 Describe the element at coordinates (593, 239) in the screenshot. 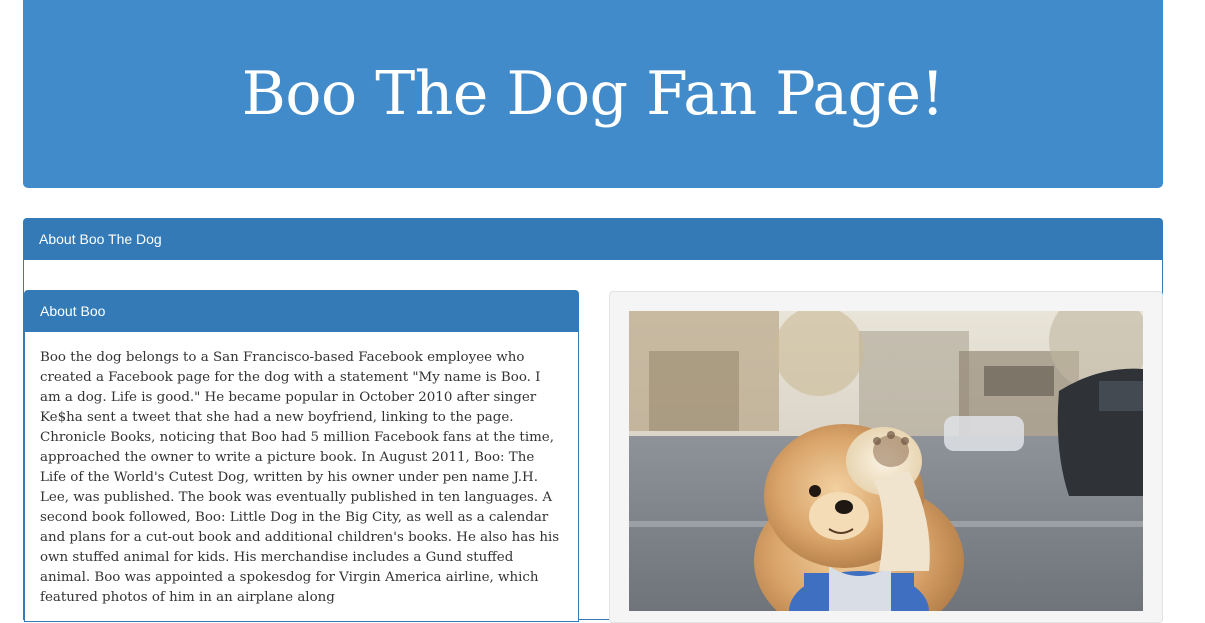

I see `panel-heading: About Boo The Dog` at that location.